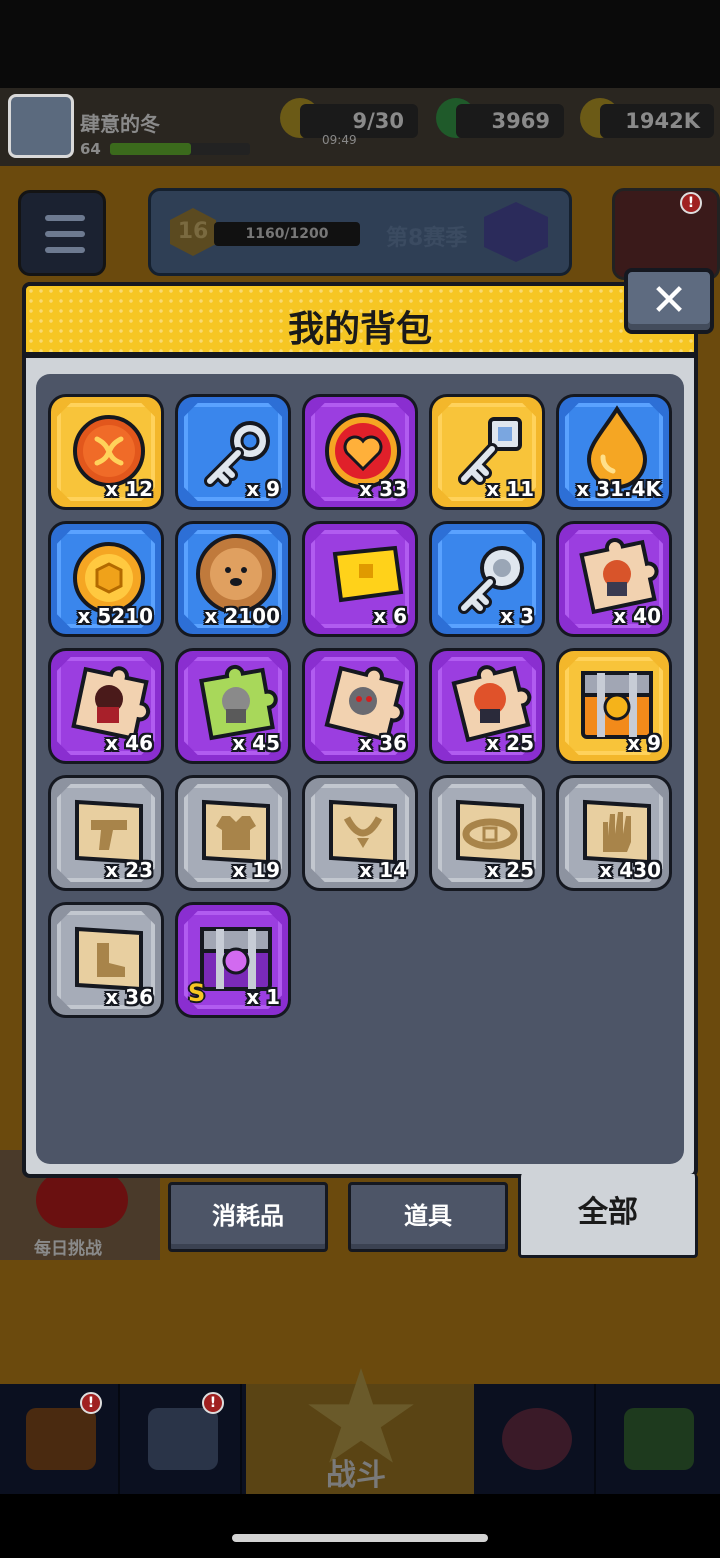  What do you see at coordinates (360, 452) in the screenshot?
I see `inventory-slot-heart-token: x 33` at bounding box center [360, 452].